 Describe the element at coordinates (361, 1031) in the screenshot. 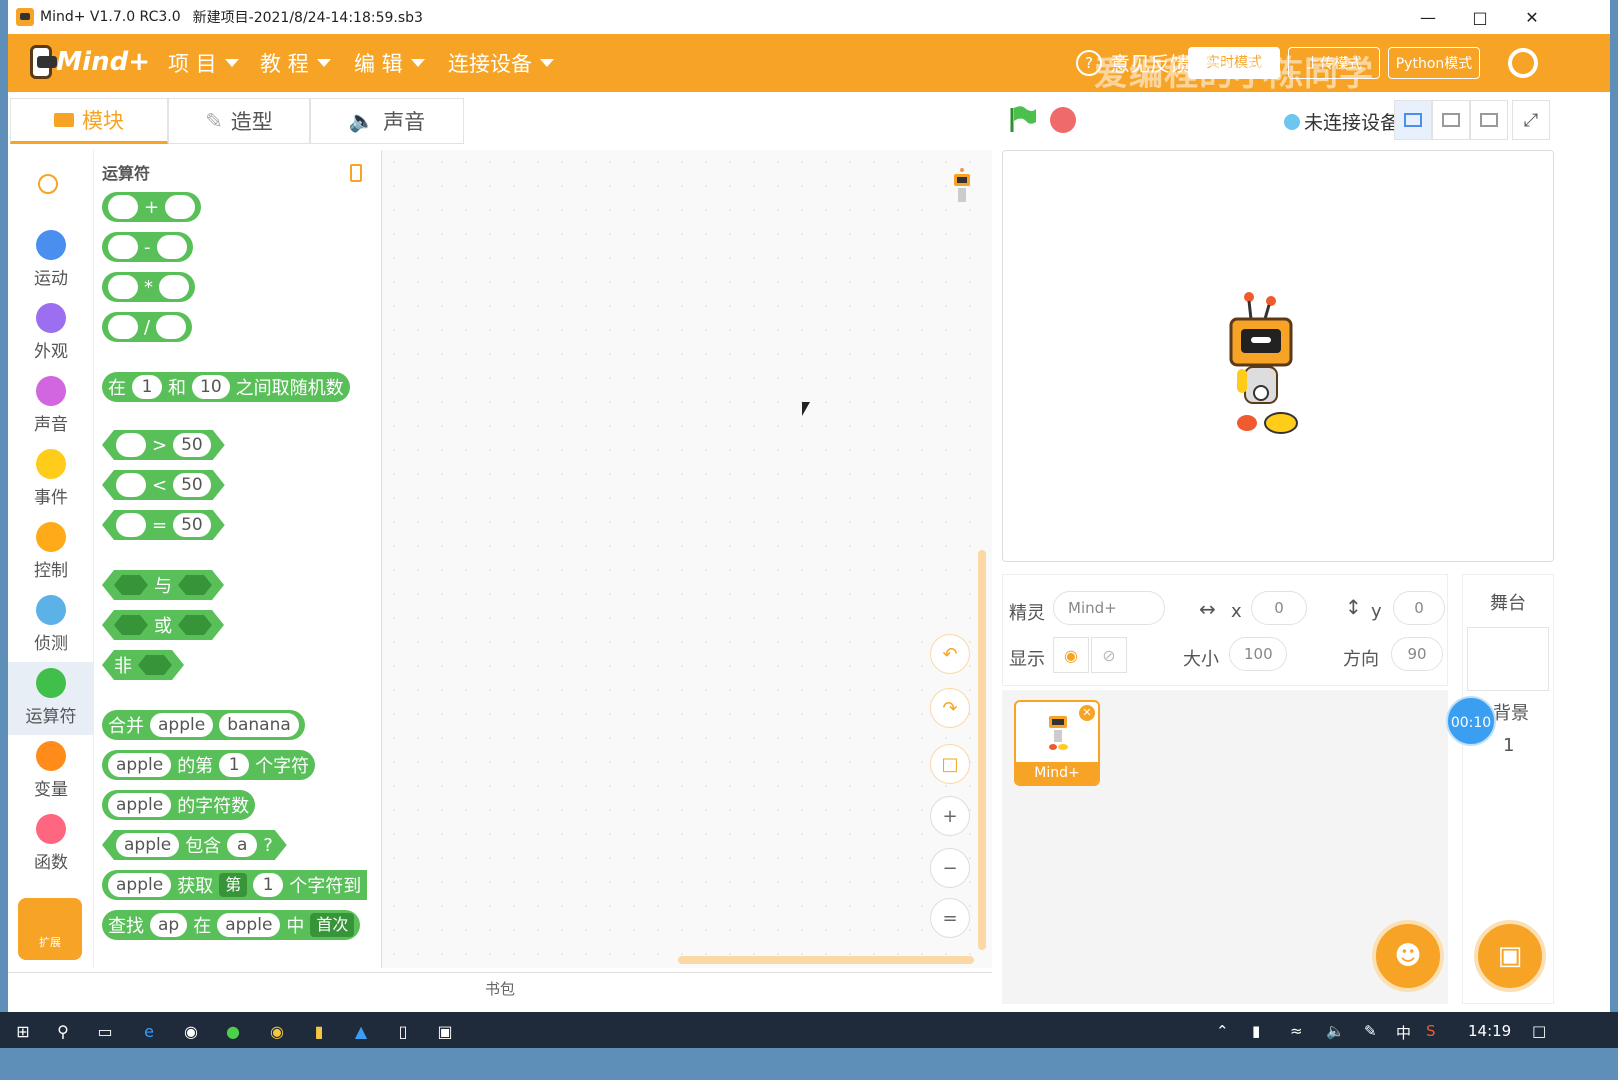

I see `taskbar-app-icon: ▲` at that location.